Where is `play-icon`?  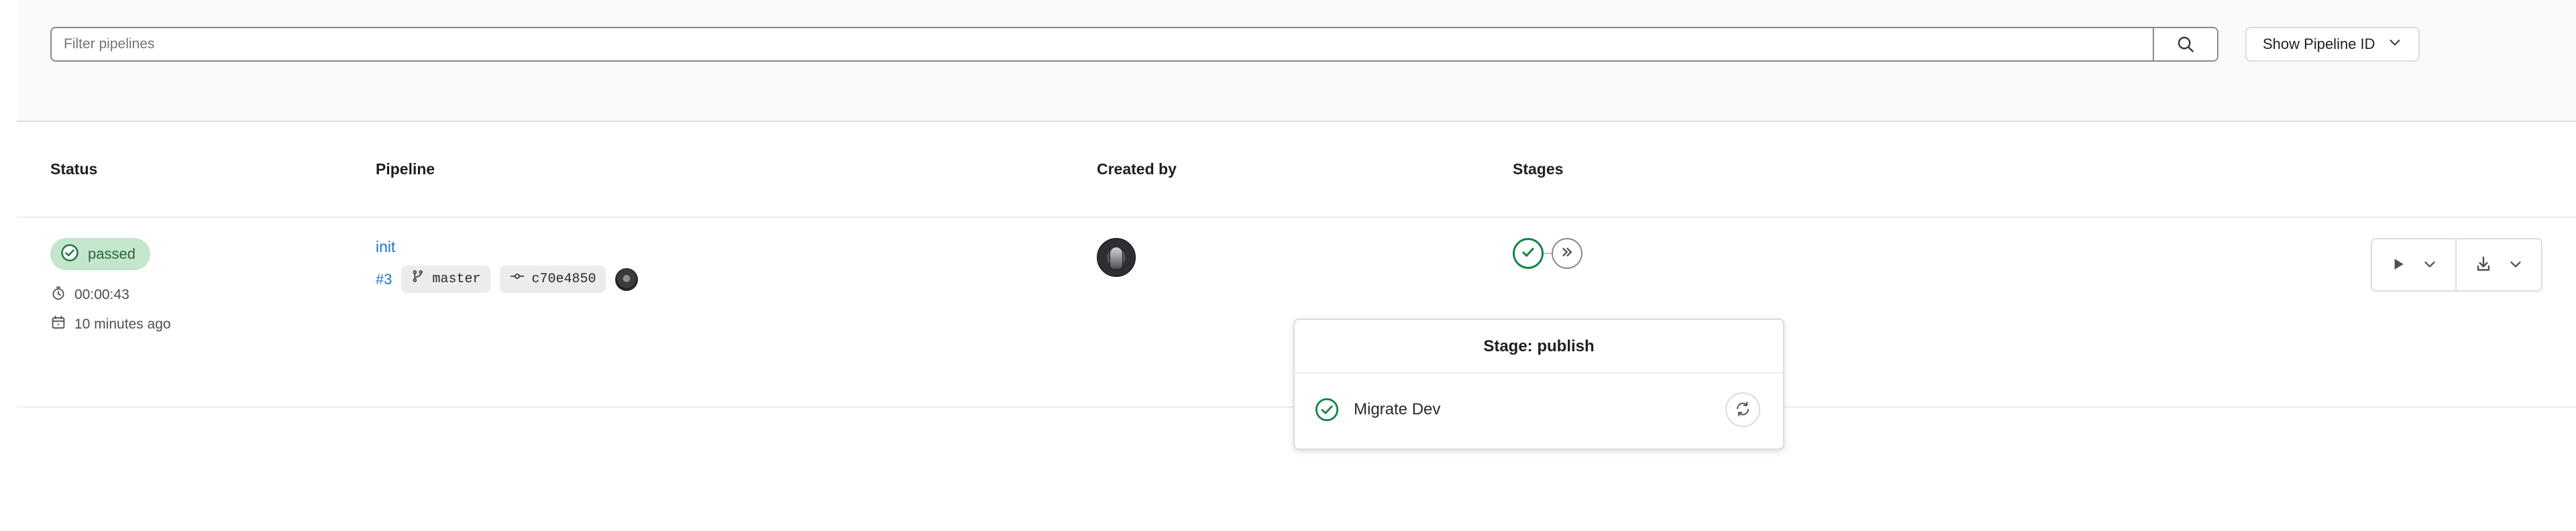 play-icon is located at coordinates (2398, 265).